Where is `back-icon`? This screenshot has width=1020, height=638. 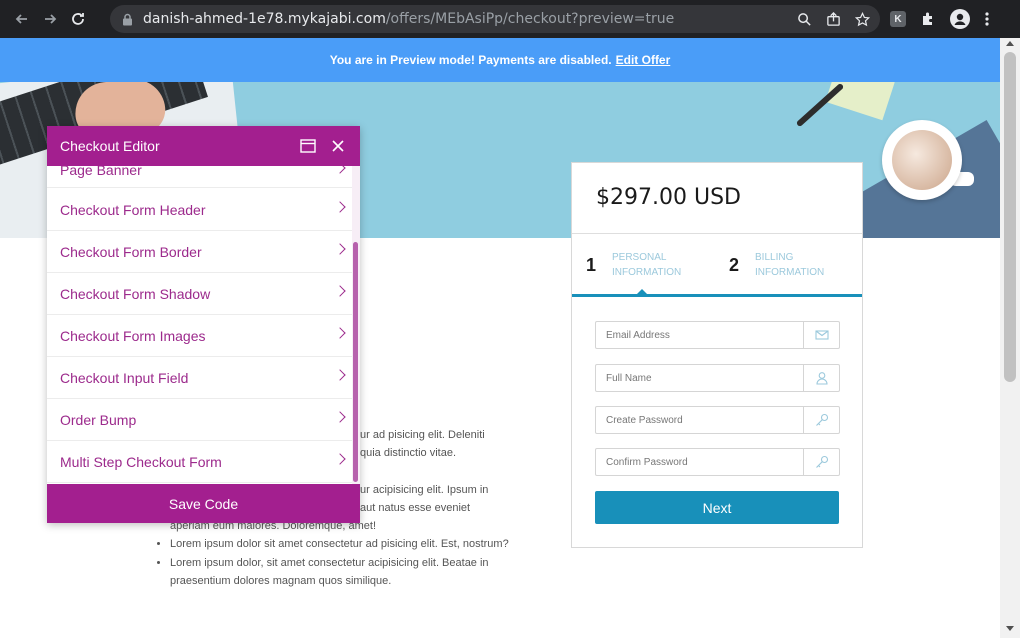 back-icon is located at coordinates (22, 19).